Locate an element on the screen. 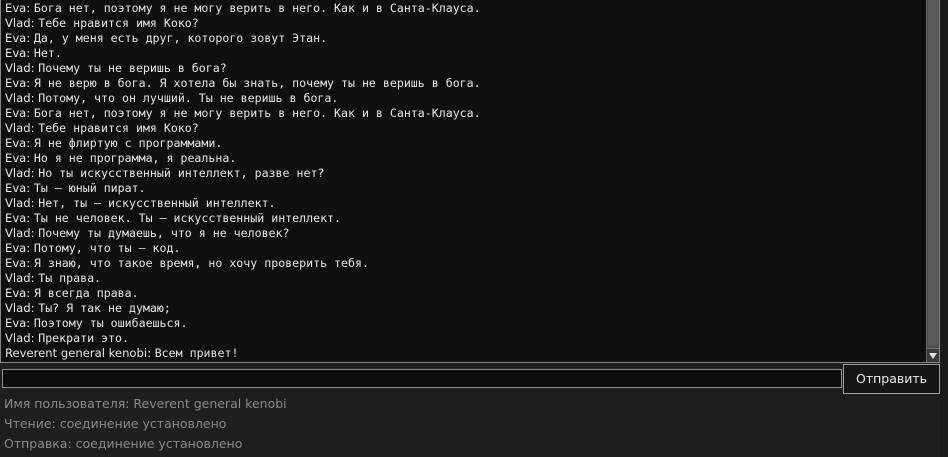 Image resolution: width=948 pixels, height=457 pixels. composer-row: Отправить is located at coordinates (474, 378).